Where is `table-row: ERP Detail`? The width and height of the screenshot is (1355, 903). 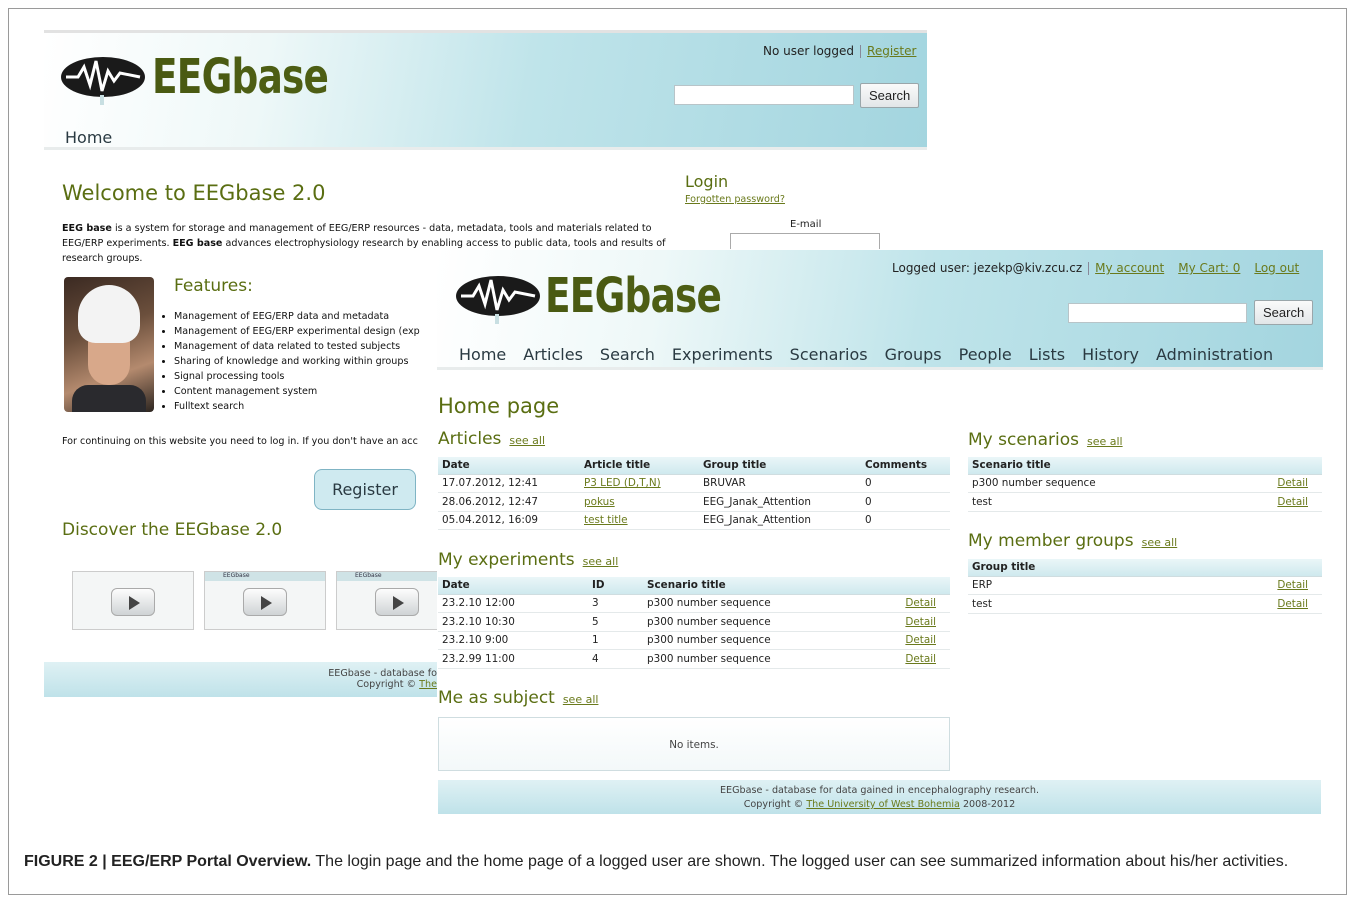 table-row: ERP Detail is located at coordinates (1145, 585).